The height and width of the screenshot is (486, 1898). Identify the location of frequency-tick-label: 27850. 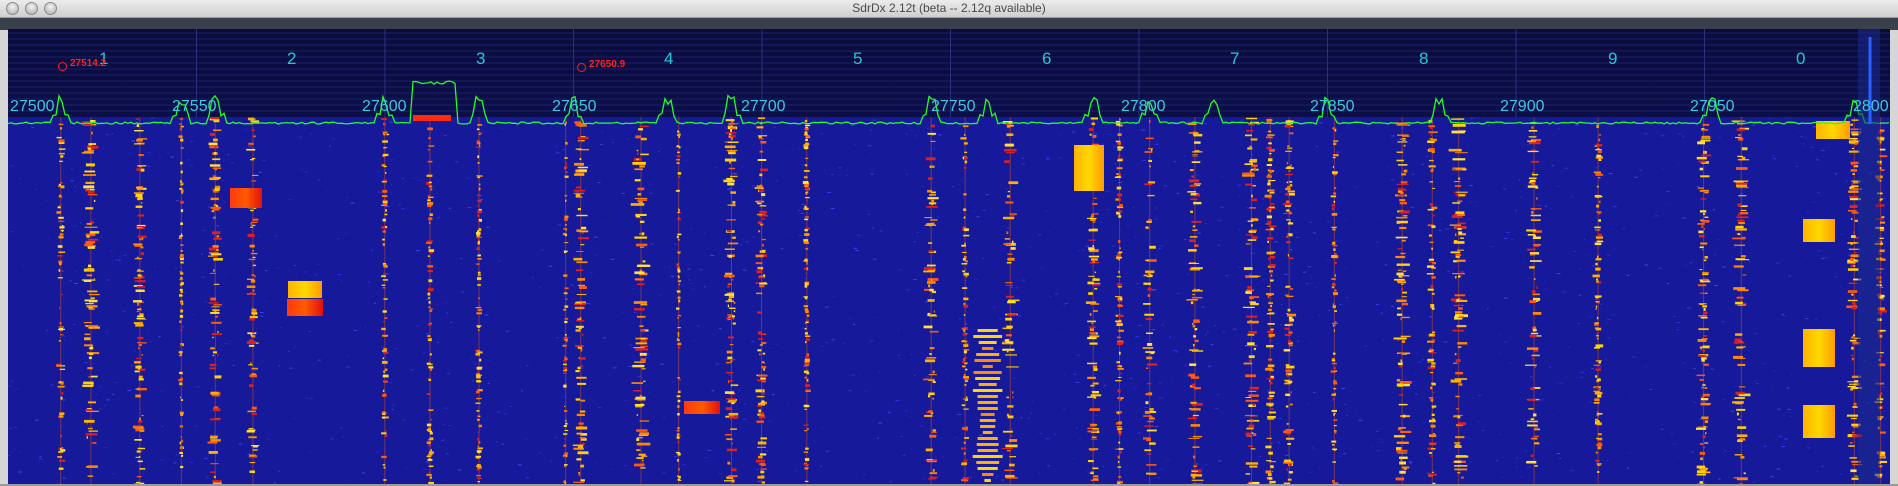
(1332, 106).